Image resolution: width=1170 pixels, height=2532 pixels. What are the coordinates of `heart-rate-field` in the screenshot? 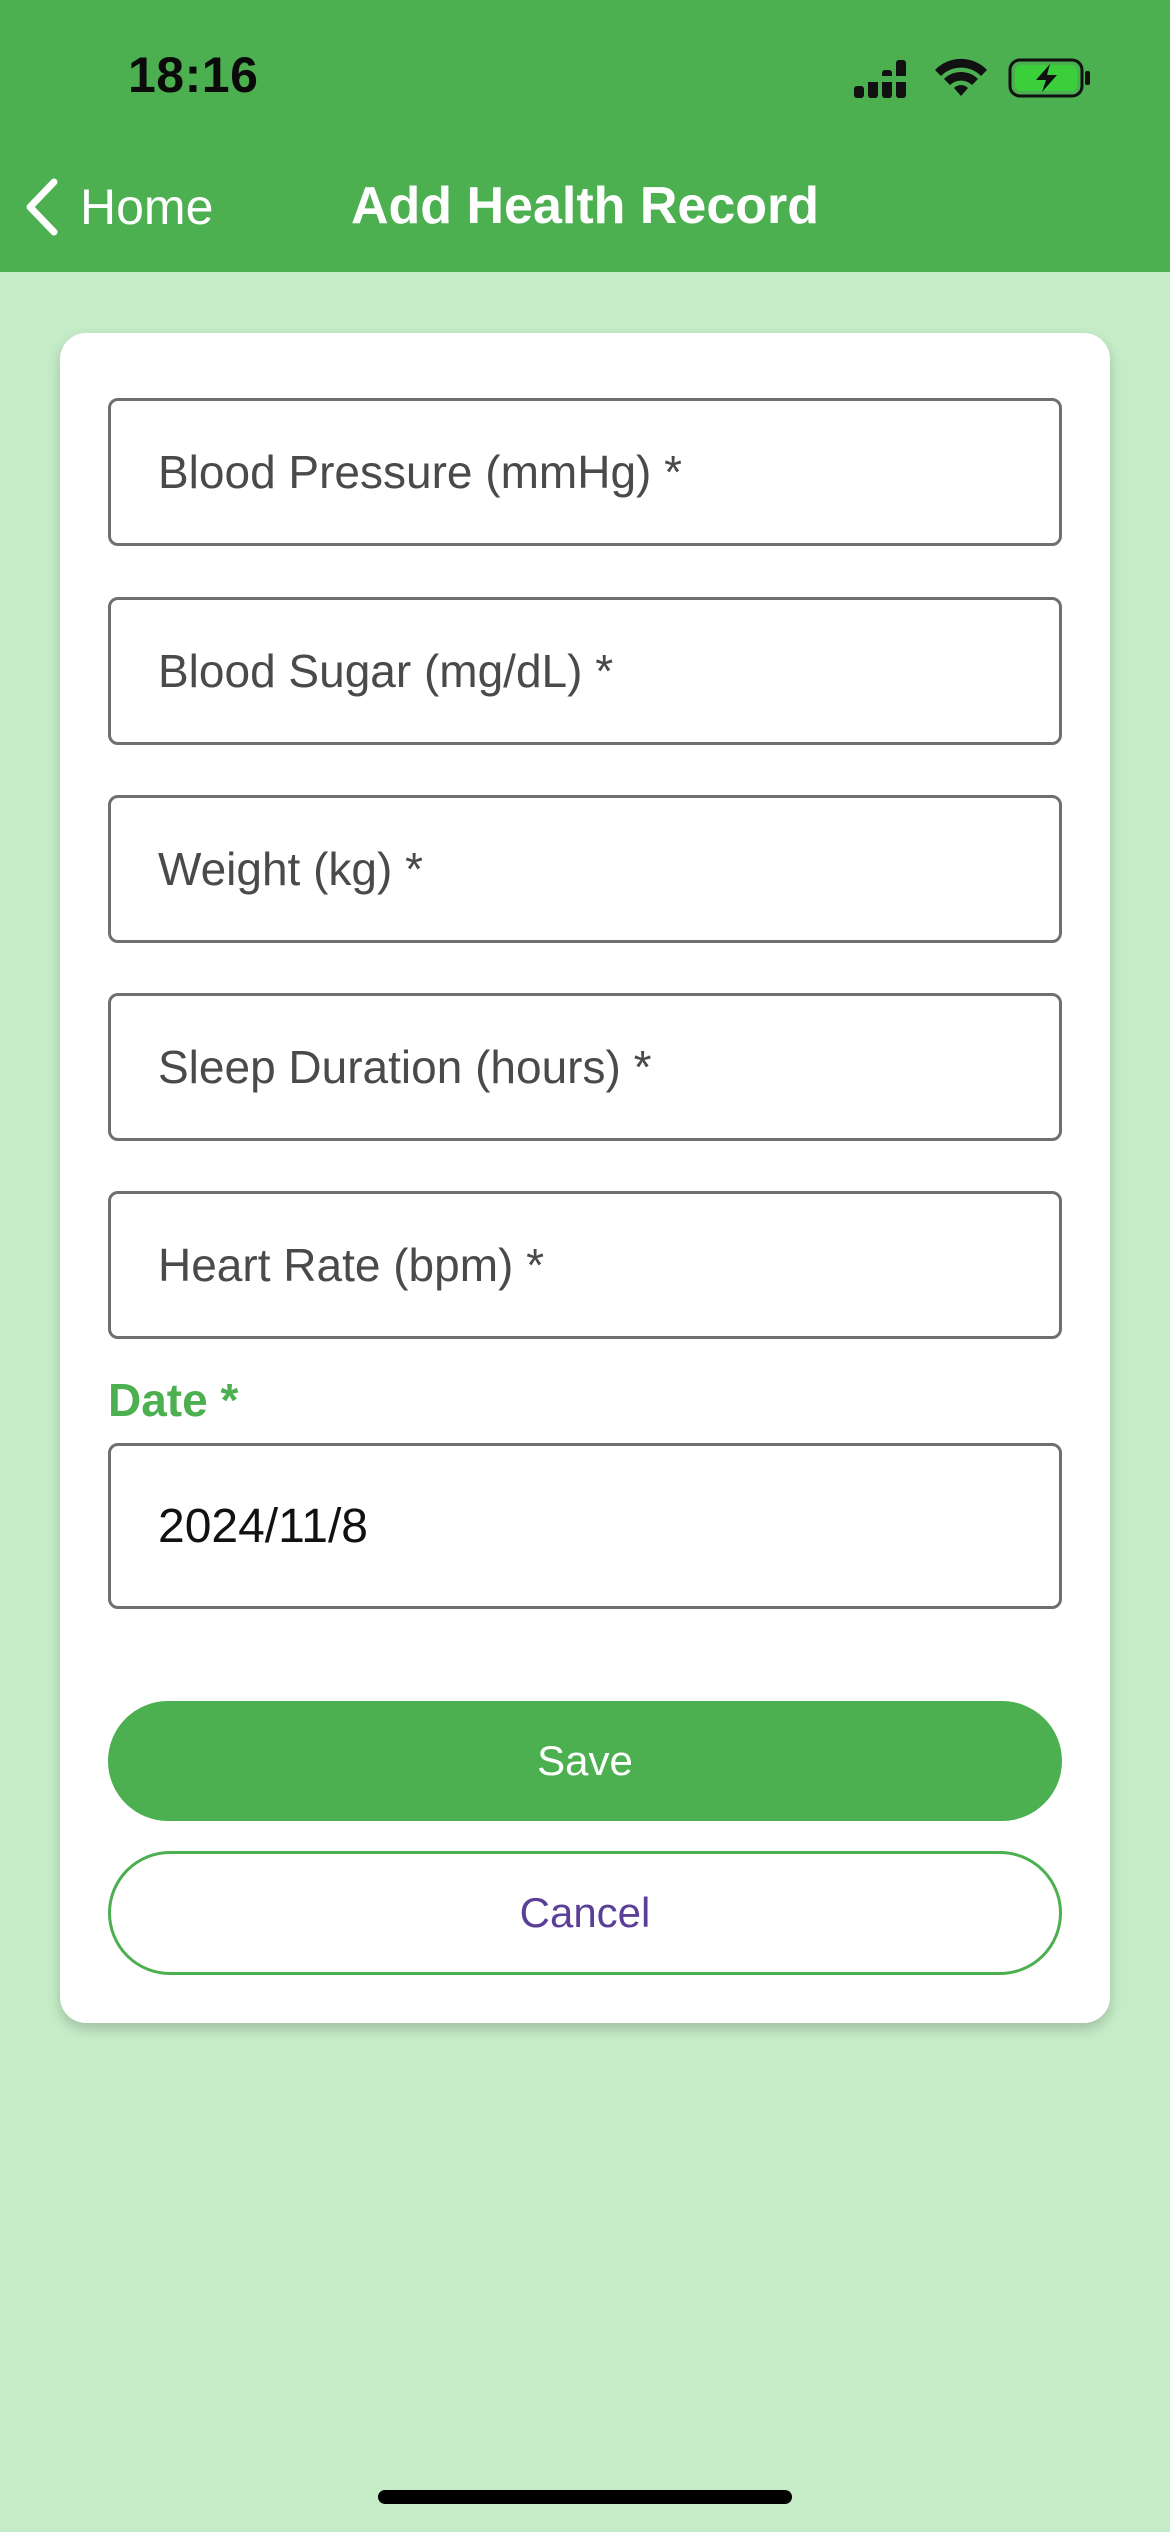 It's located at (585, 1265).